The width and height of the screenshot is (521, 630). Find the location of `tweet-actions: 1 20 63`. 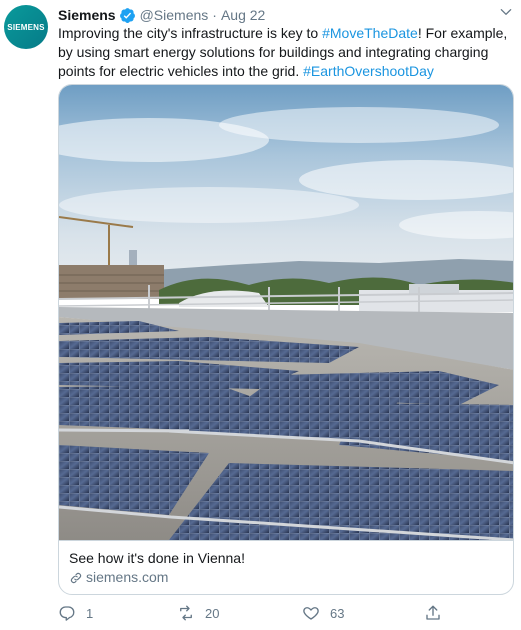

tweet-actions: 1 20 63 is located at coordinates (286, 614).